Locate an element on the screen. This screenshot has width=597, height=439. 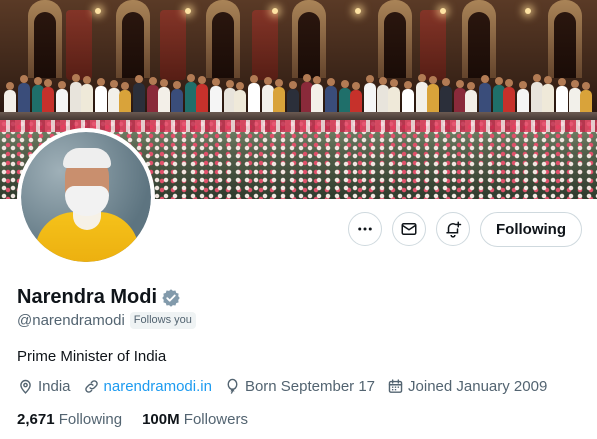
profile-bio: Prime Minister of India is located at coordinates (92, 356).